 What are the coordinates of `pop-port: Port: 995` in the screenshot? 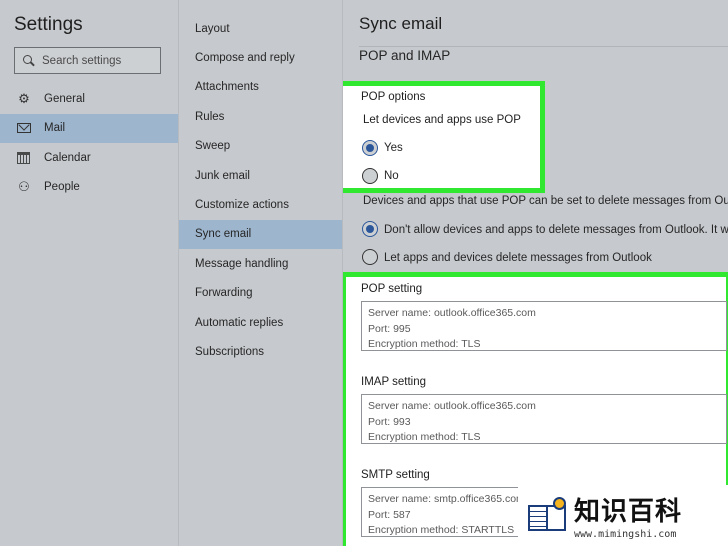 It's located at (389, 328).